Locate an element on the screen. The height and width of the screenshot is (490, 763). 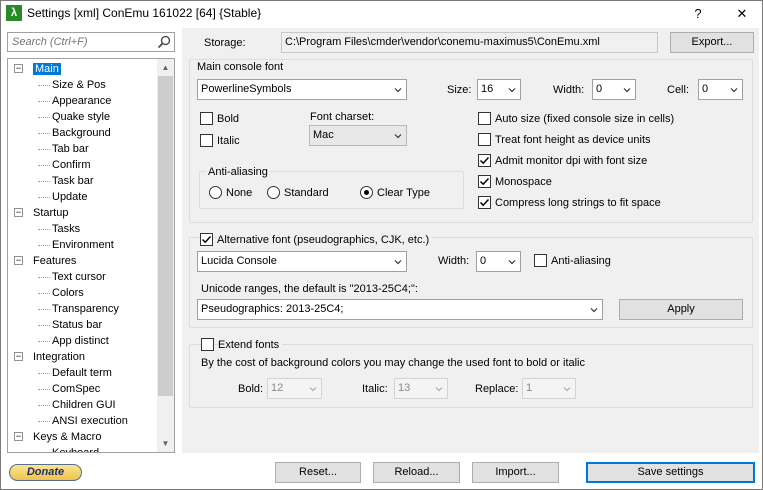
tree-item-colors: Colors is located at coordinates (68, 293).